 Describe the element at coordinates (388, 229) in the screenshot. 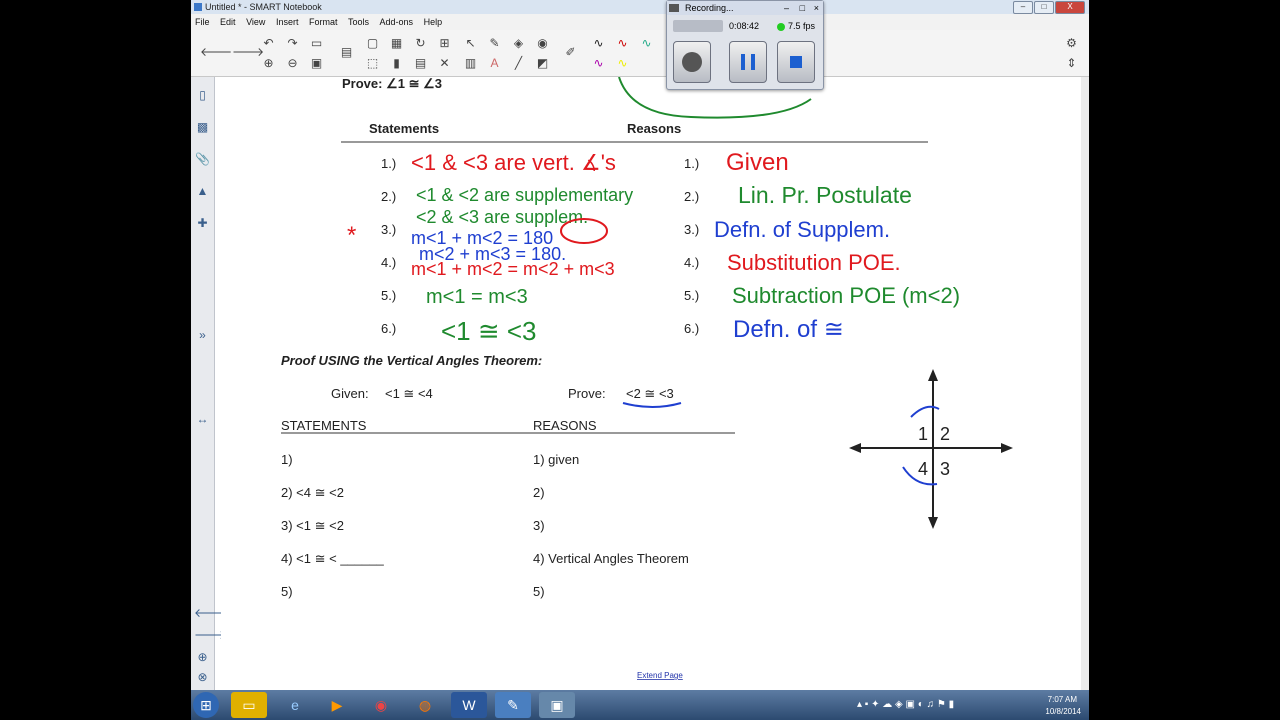

I see `row-number: 3.)` at that location.